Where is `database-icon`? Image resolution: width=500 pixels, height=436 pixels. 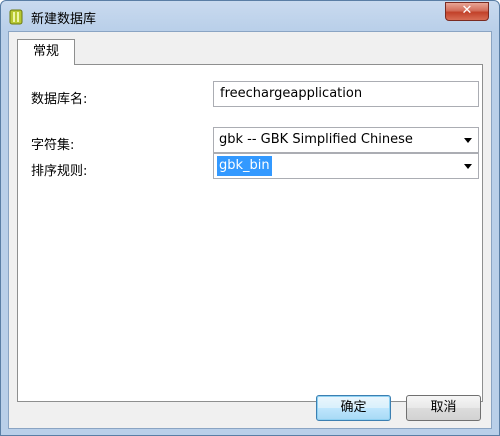
database-icon is located at coordinates (16, 17).